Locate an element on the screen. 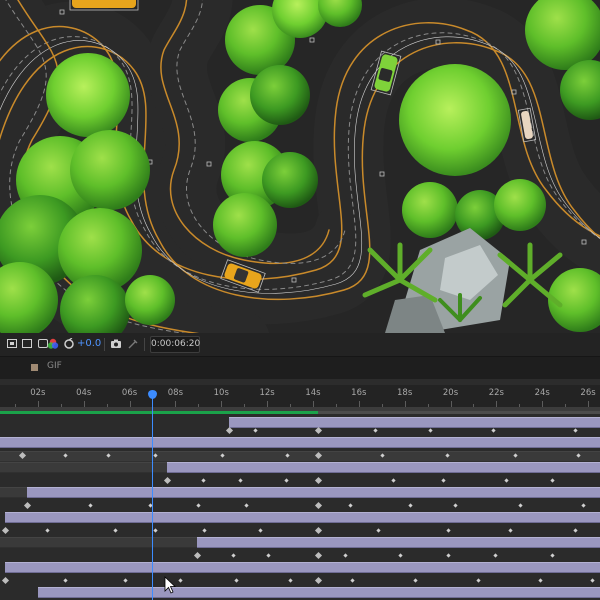 The image size is (600, 600). color-channels-icon is located at coordinates (53, 344).